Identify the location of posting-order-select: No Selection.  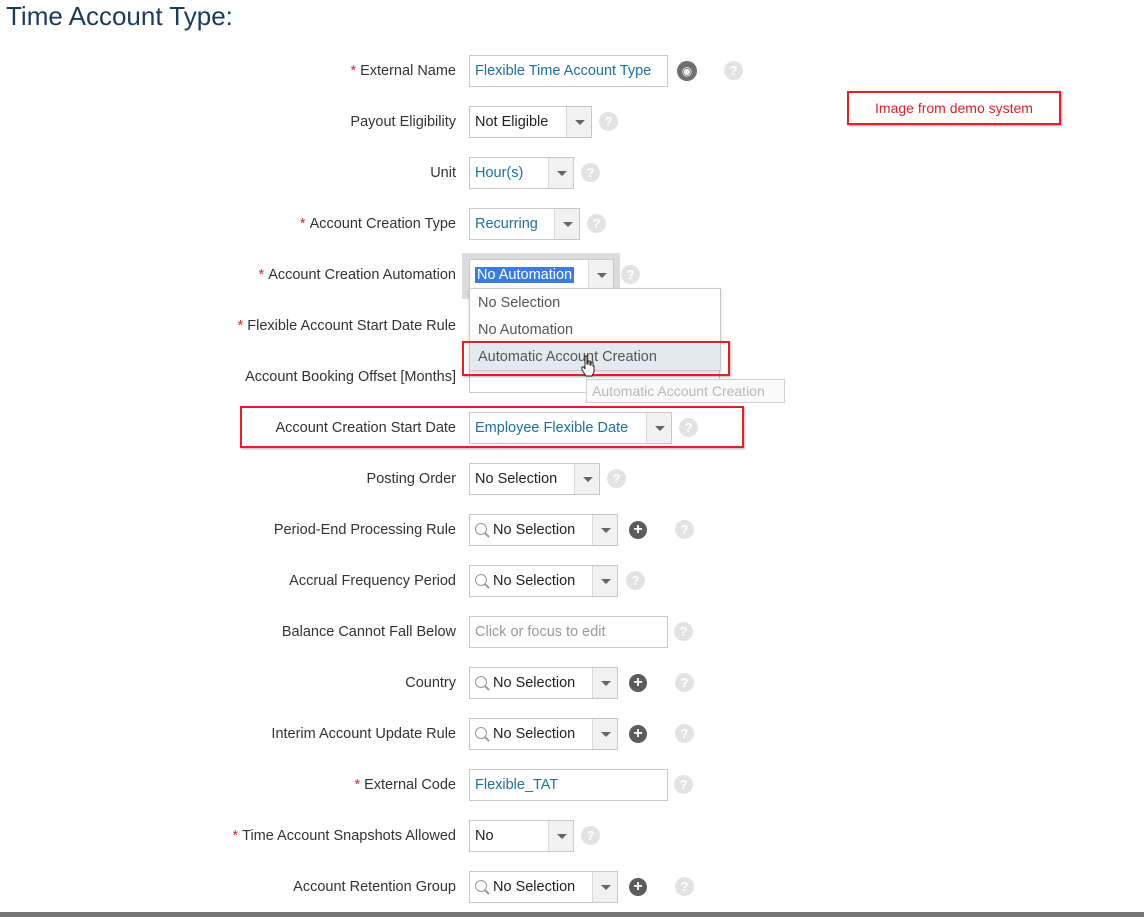
(534, 479).